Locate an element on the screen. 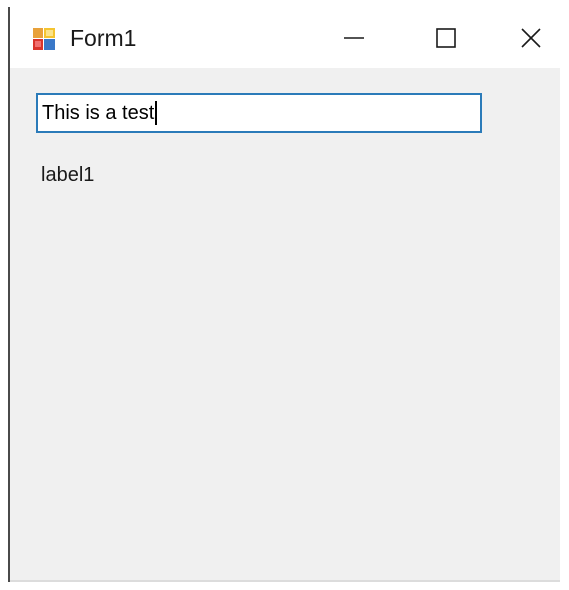 The height and width of the screenshot is (590, 569). label1: label1 is located at coordinates (68, 175).